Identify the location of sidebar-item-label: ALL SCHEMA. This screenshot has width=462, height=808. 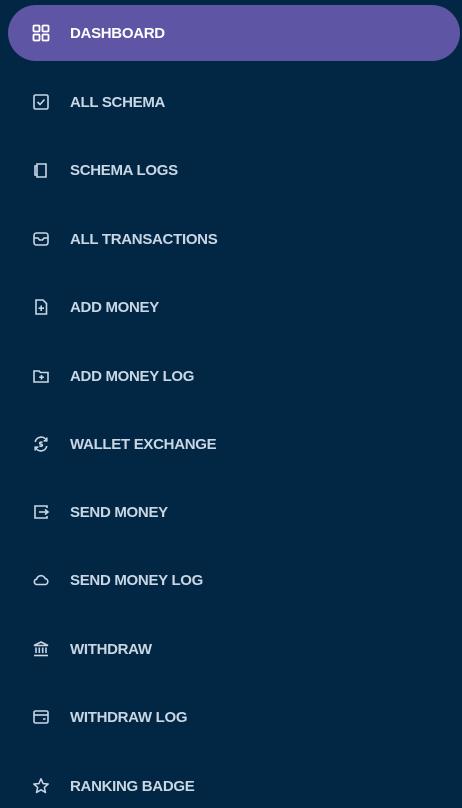
(118, 102).